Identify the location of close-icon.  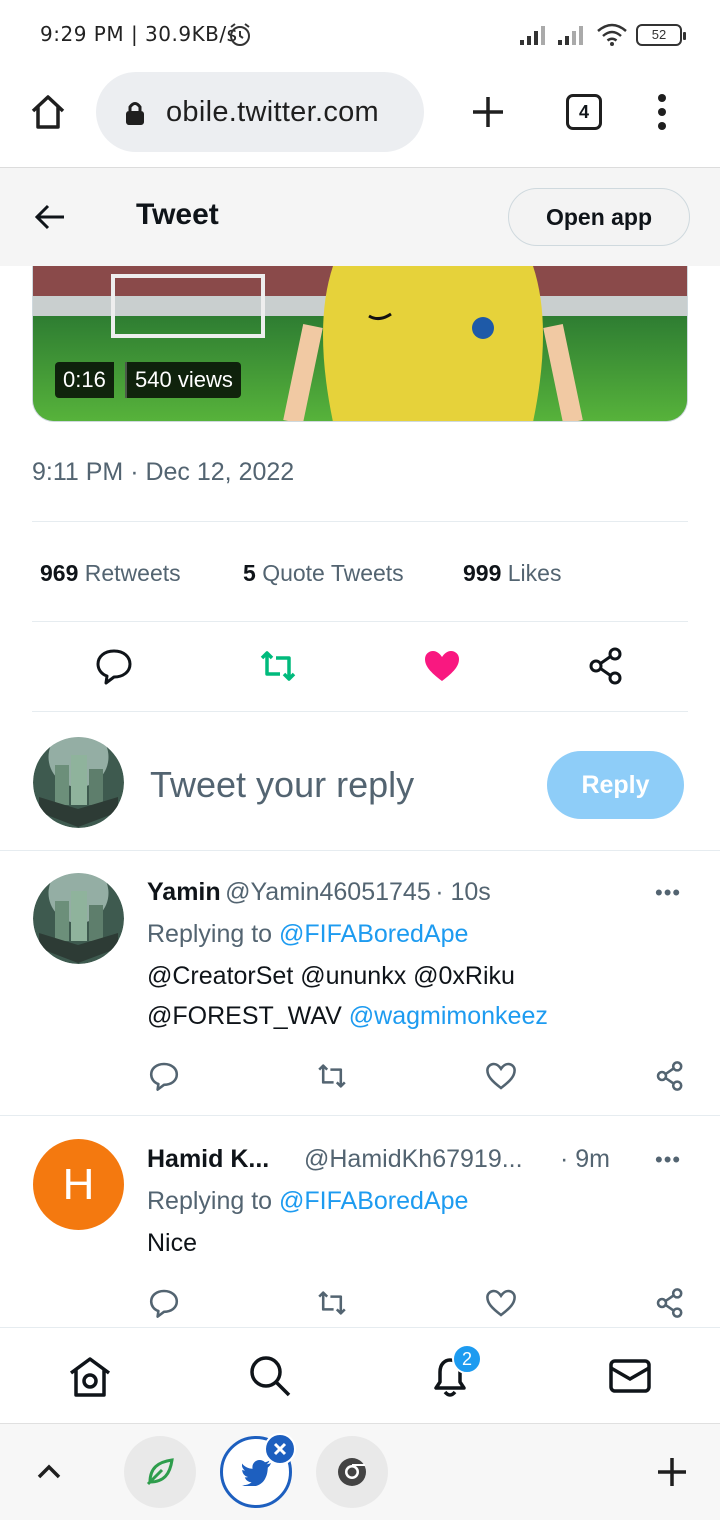
(280, 1449).